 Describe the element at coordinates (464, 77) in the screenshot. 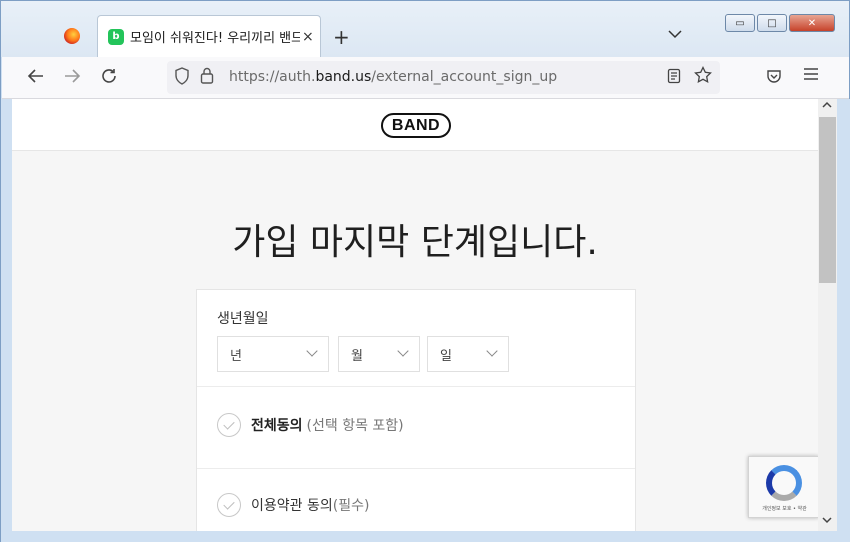

I see `url-path: /external_account_sign_up` at that location.